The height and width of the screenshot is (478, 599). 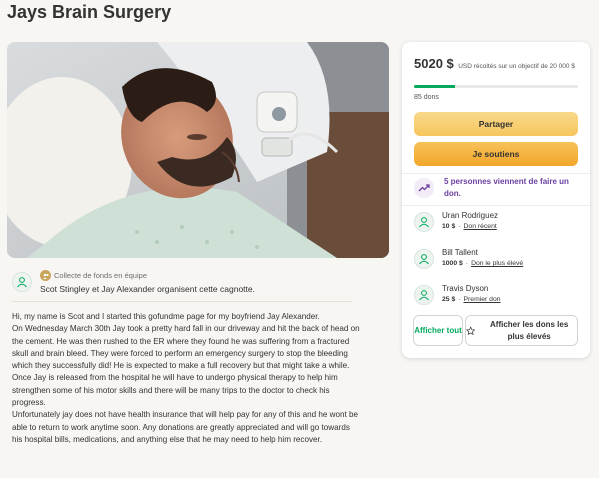 What do you see at coordinates (470, 215) in the screenshot?
I see `donor-name: Uran Rodriguez` at bounding box center [470, 215].